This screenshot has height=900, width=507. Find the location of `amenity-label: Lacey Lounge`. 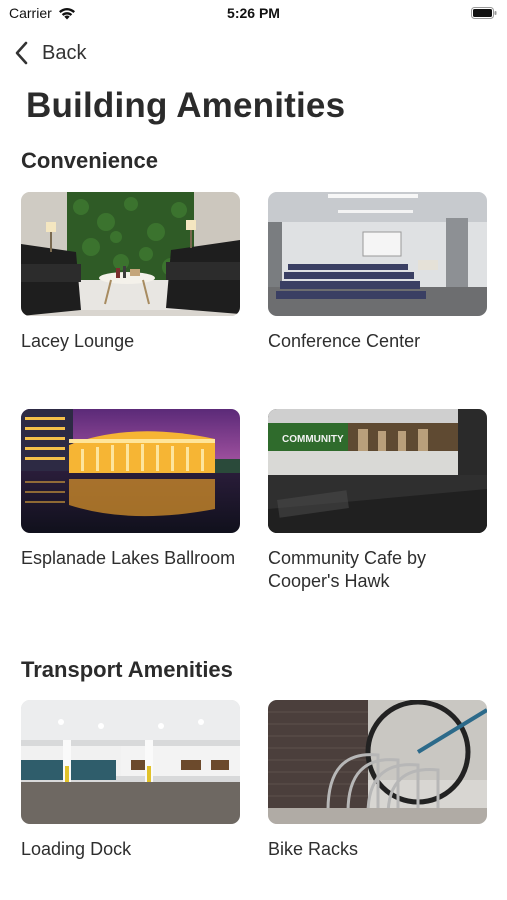

amenity-label: Lacey Lounge is located at coordinates (78, 341).